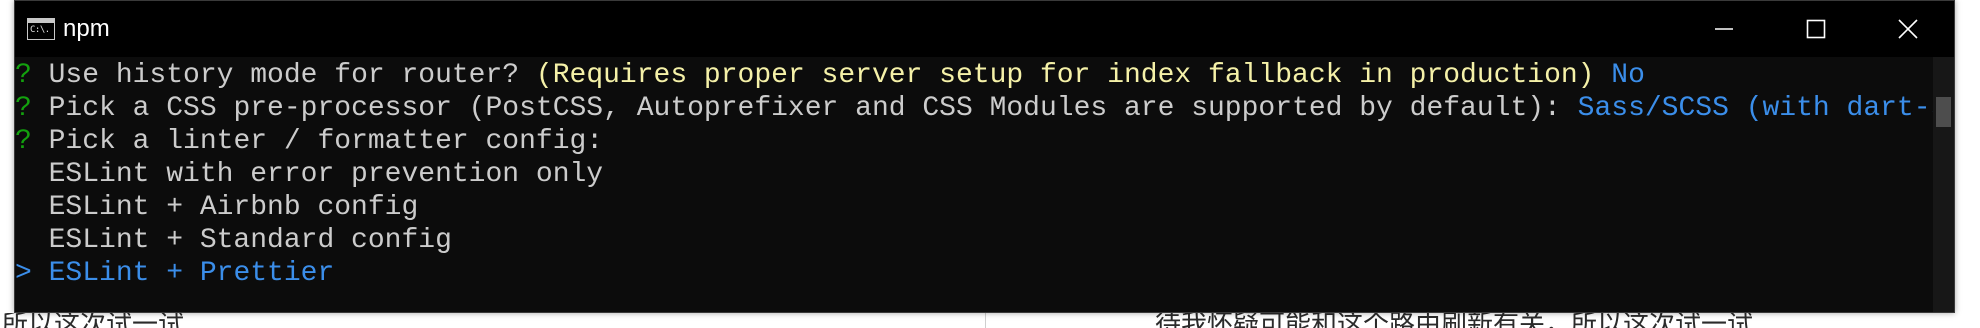 The width and height of the screenshot is (1980, 328). What do you see at coordinates (990, 320) in the screenshot?
I see `background-document-bottom: 所以这次试一试 待我怀疑可能和这个路由刷新有关，所以这次试一试` at bounding box center [990, 320].